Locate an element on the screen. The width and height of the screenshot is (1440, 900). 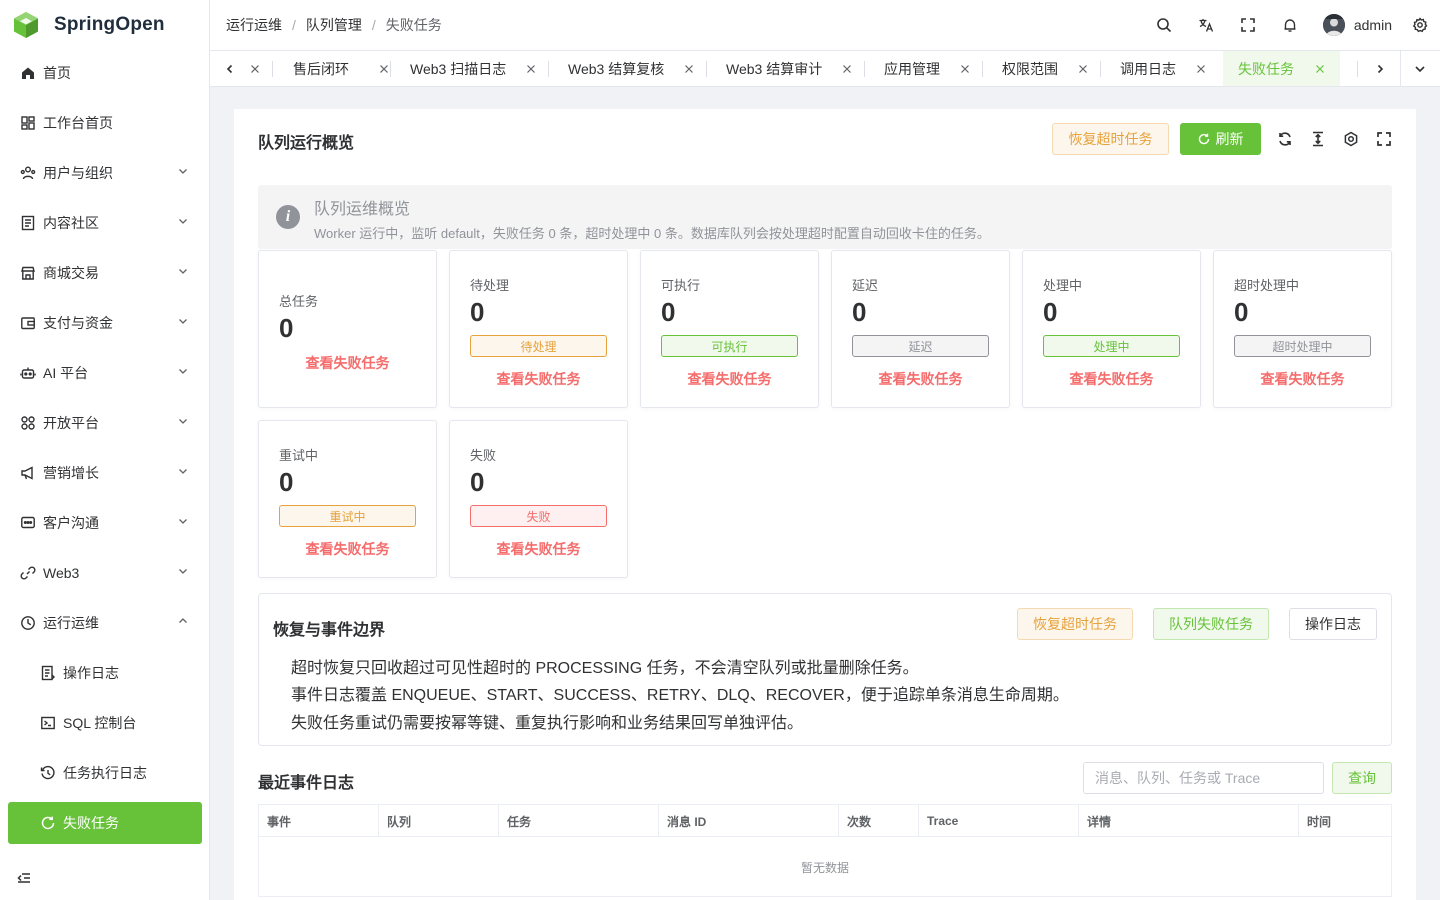
sidebar-item-label: 失败任务 is located at coordinates (91, 823).